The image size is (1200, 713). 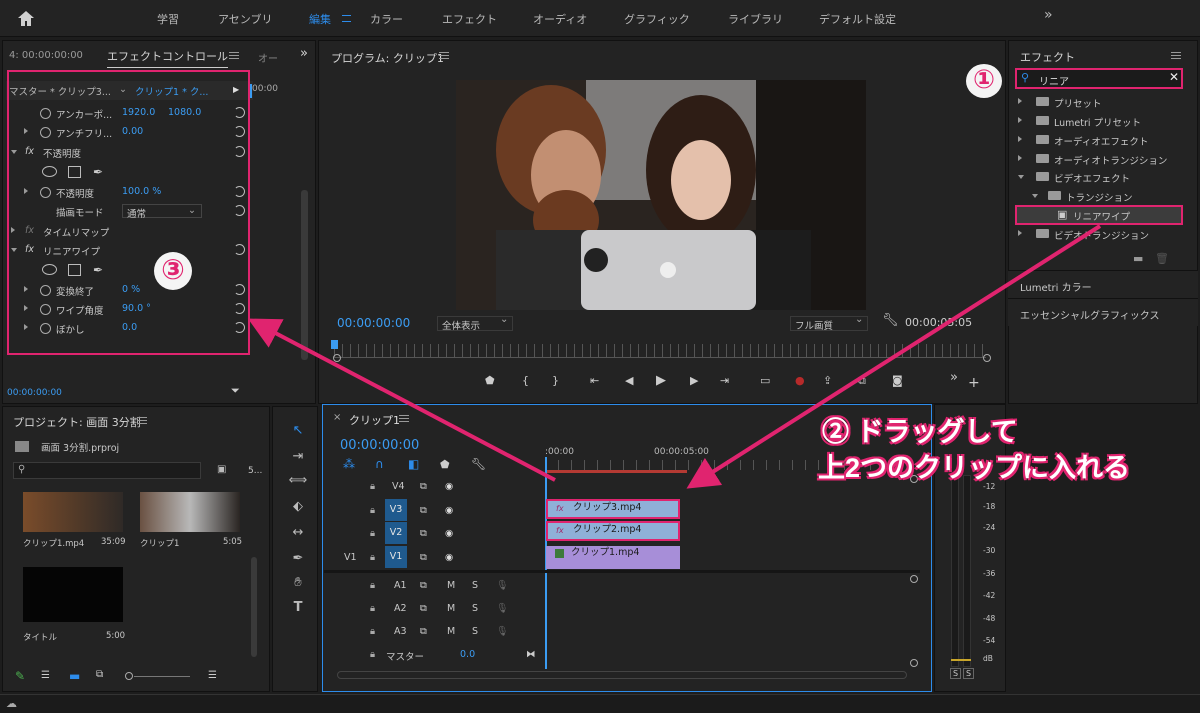 I want to click on annotation-line-1: ② ドラッグして, so click(x=920, y=432).